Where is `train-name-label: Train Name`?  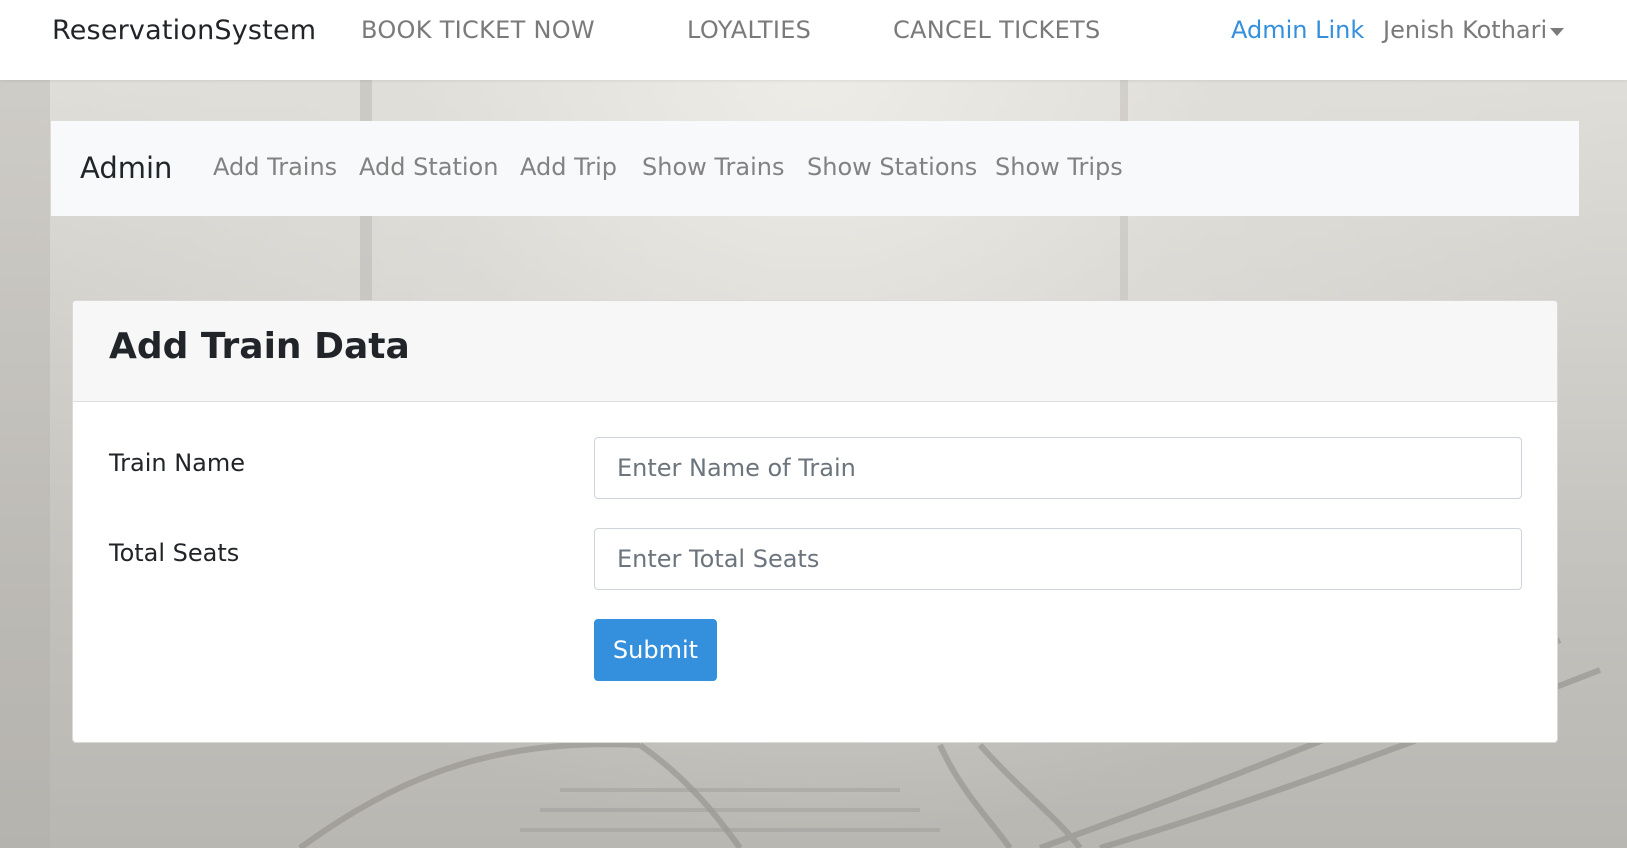
train-name-label: Train Name is located at coordinates (177, 463).